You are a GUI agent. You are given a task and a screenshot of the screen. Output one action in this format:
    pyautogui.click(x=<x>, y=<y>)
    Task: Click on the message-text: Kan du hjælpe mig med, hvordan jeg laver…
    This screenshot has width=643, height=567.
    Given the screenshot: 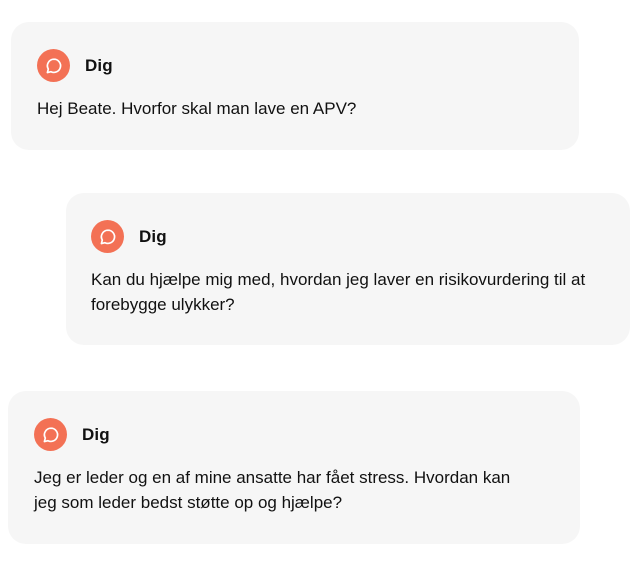 What is the action you would take?
    pyautogui.click(x=338, y=292)
    